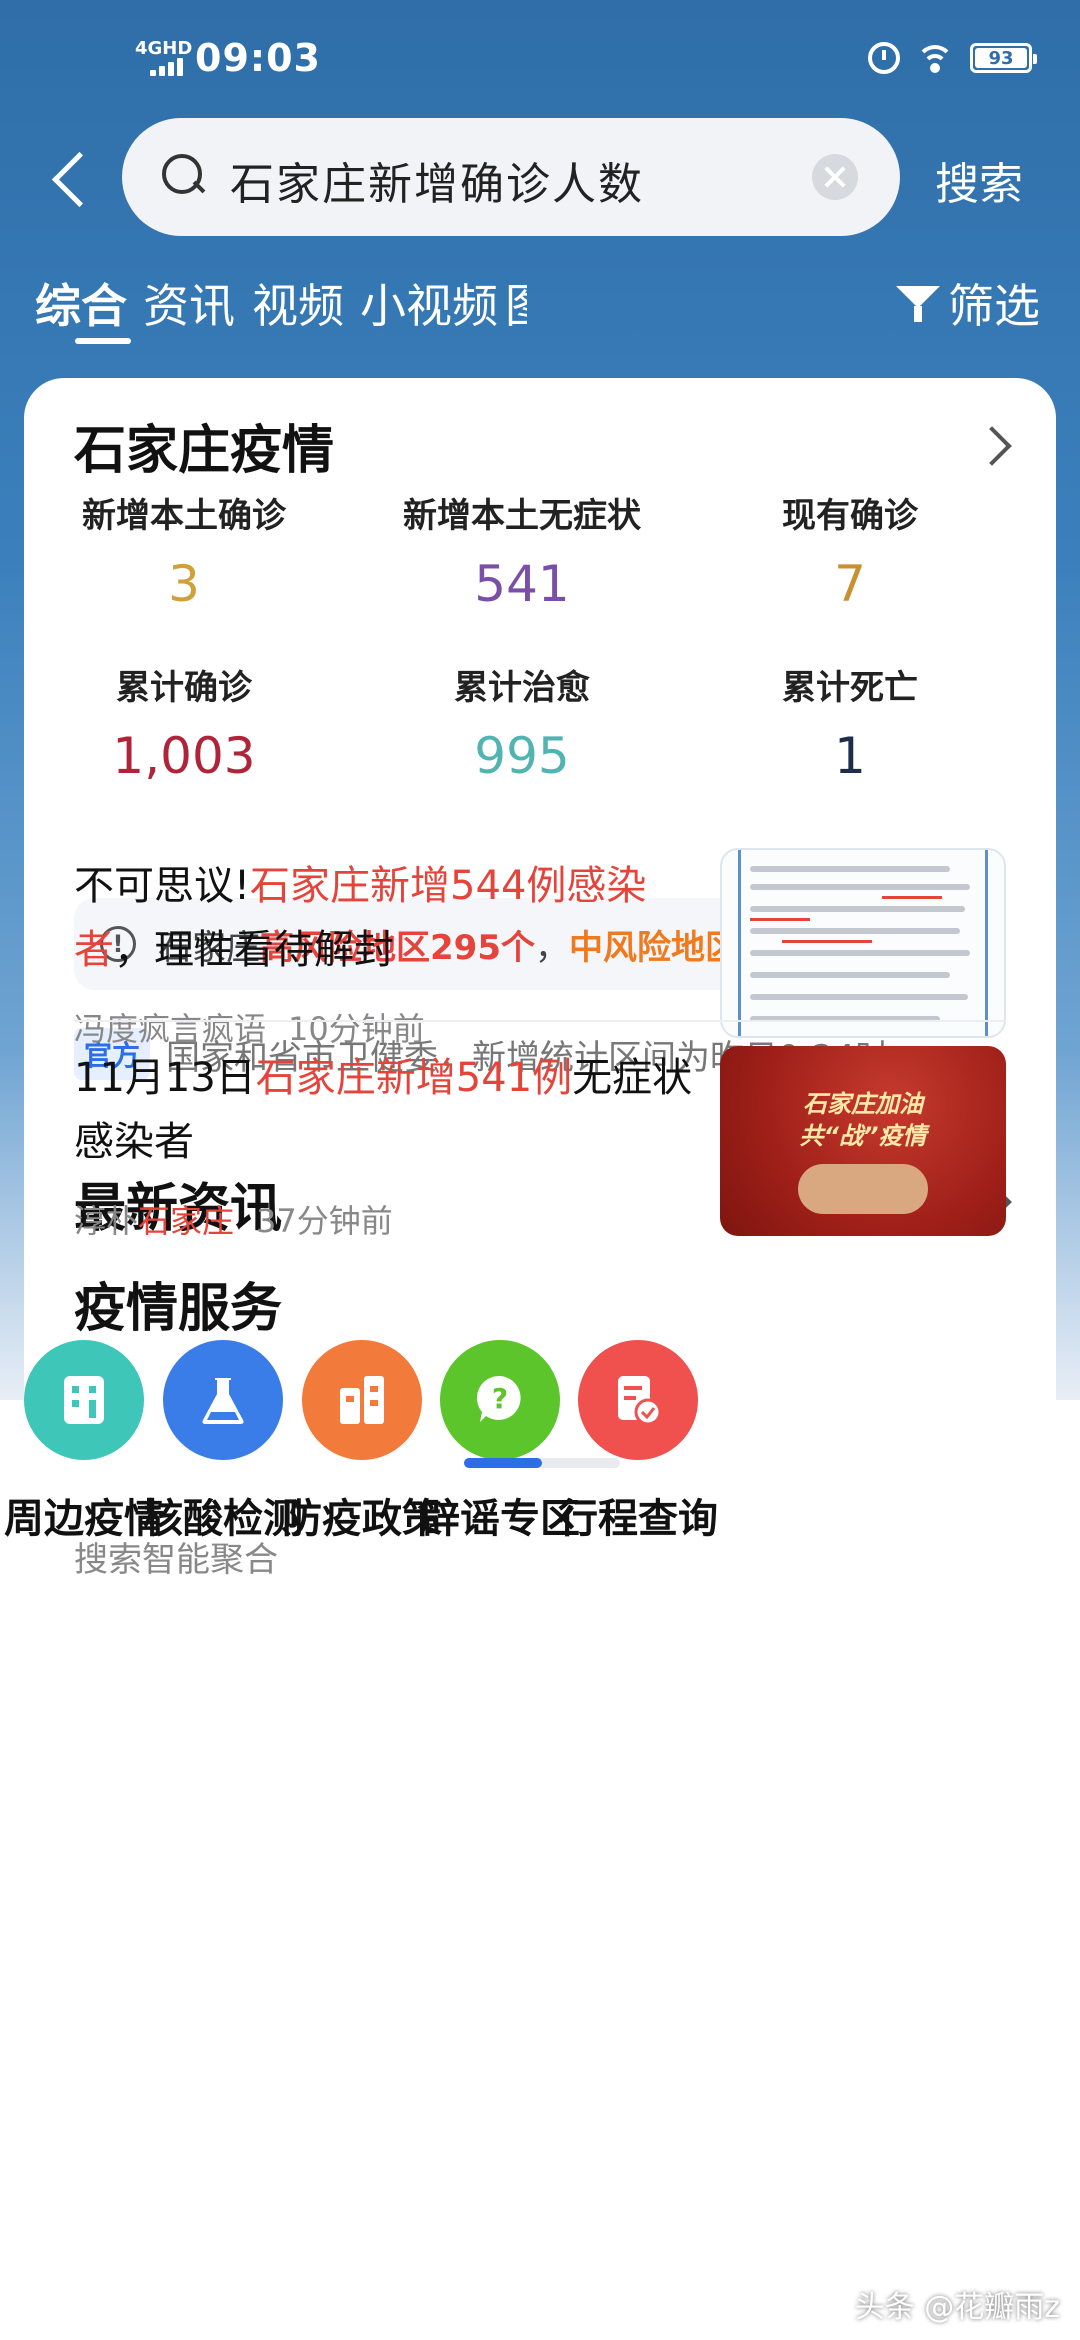 Image resolution: width=1080 pixels, height=2340 pixels. Describe the element at coordinates (522, 550) in the screenshot. I see `stat-new-asymptomatic: 新增本土无症状 541` at that location.